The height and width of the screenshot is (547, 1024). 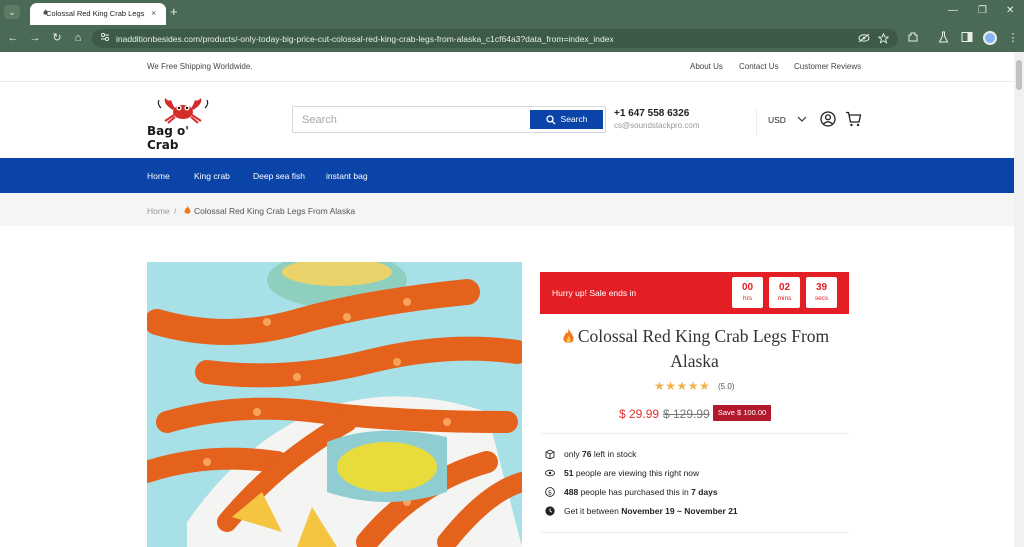 I want to click on countdown-minutes: 02 mins, so click(x=784, y=292).